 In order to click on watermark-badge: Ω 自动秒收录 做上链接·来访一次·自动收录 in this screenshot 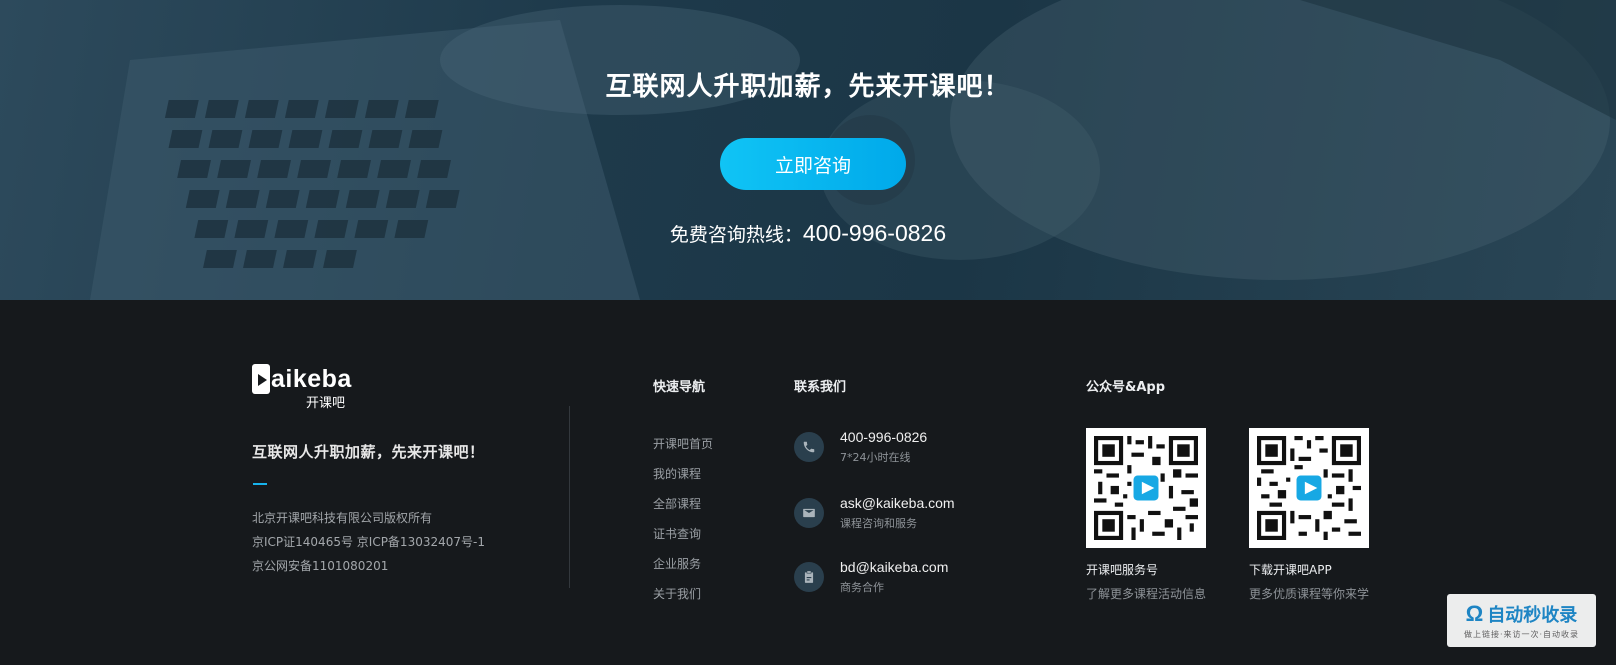, I will do `click(1521, 620)`.